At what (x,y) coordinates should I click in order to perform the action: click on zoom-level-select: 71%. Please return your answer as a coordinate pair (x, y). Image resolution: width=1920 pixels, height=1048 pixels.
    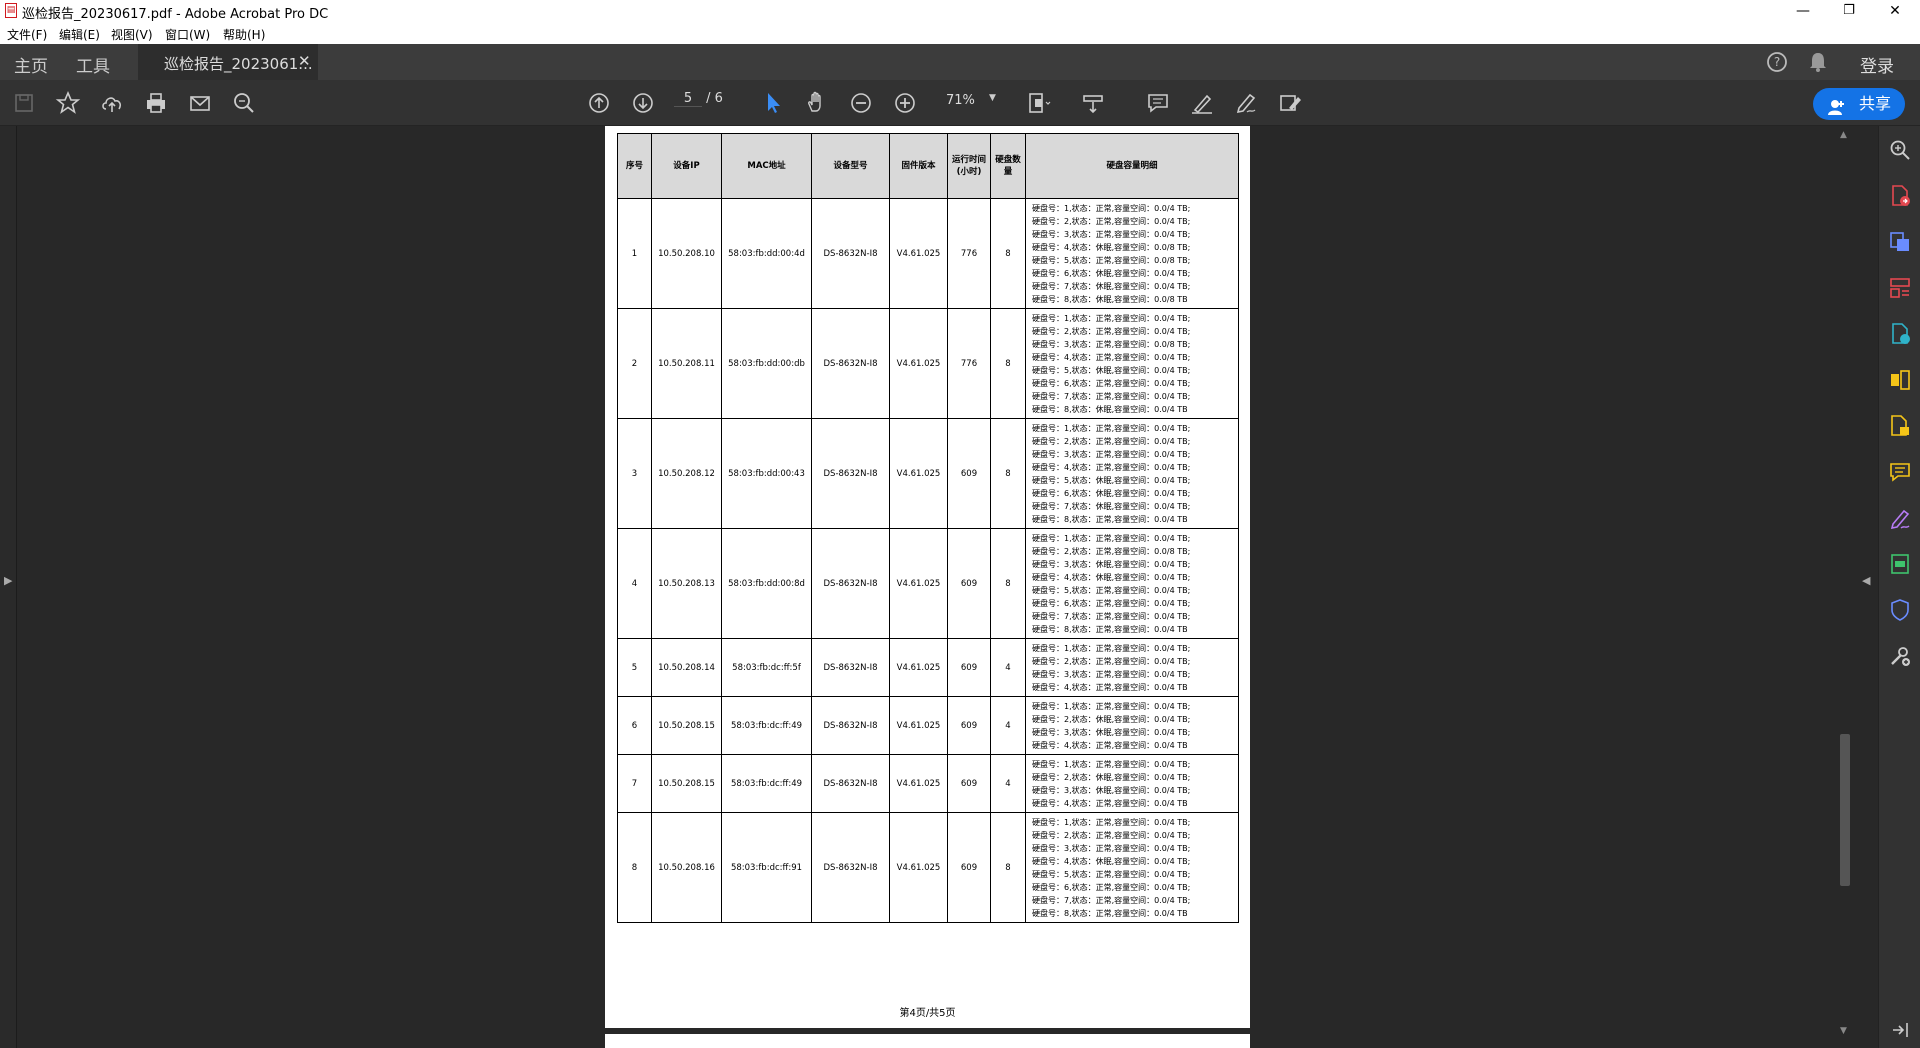
    Looking at the image, I should click on (960, 100).